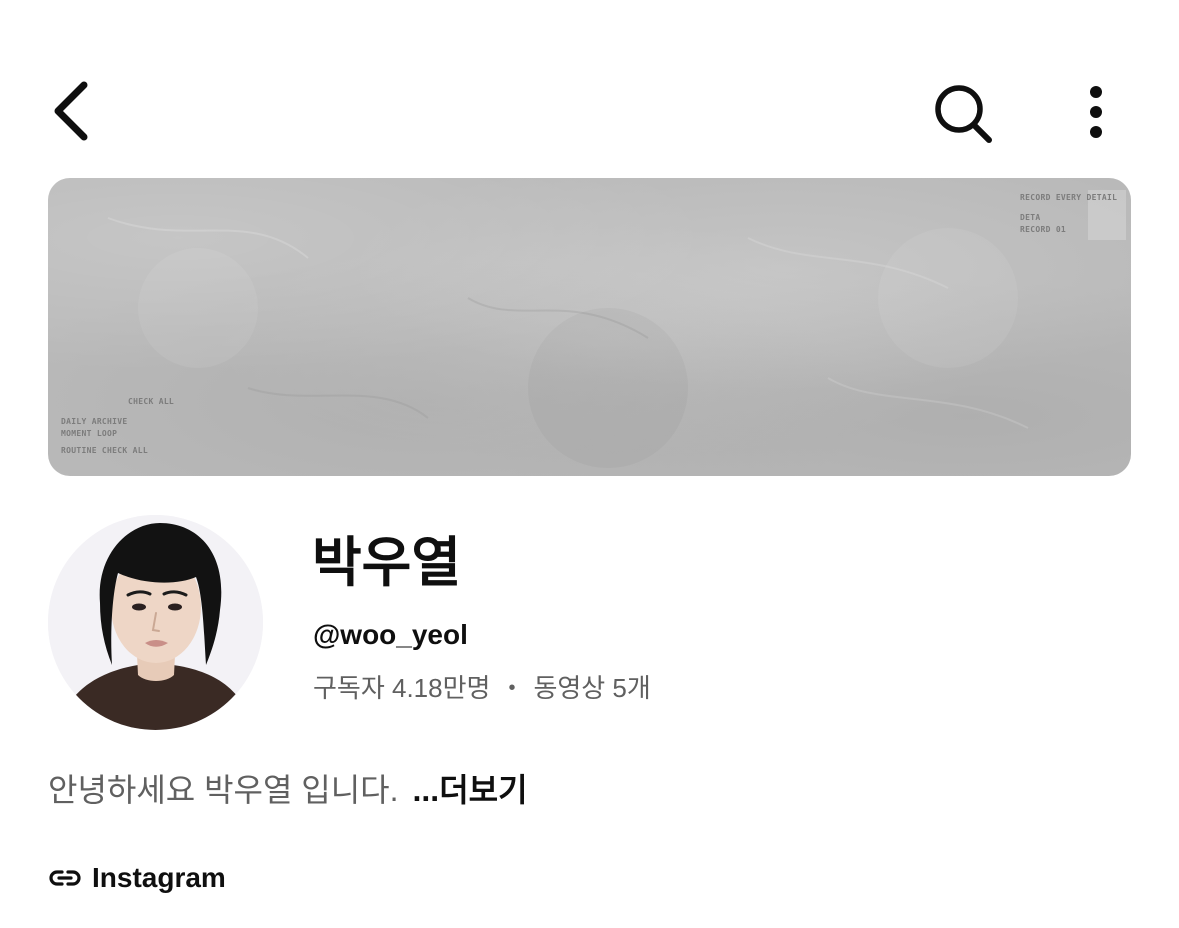 The height and width of the screenshot is (928, 1179). Describe the element at coordinates (1069, 197) in the screenshot. I see `banner-text-top-right-1: RECORD EVERY DETAIL` at that location.